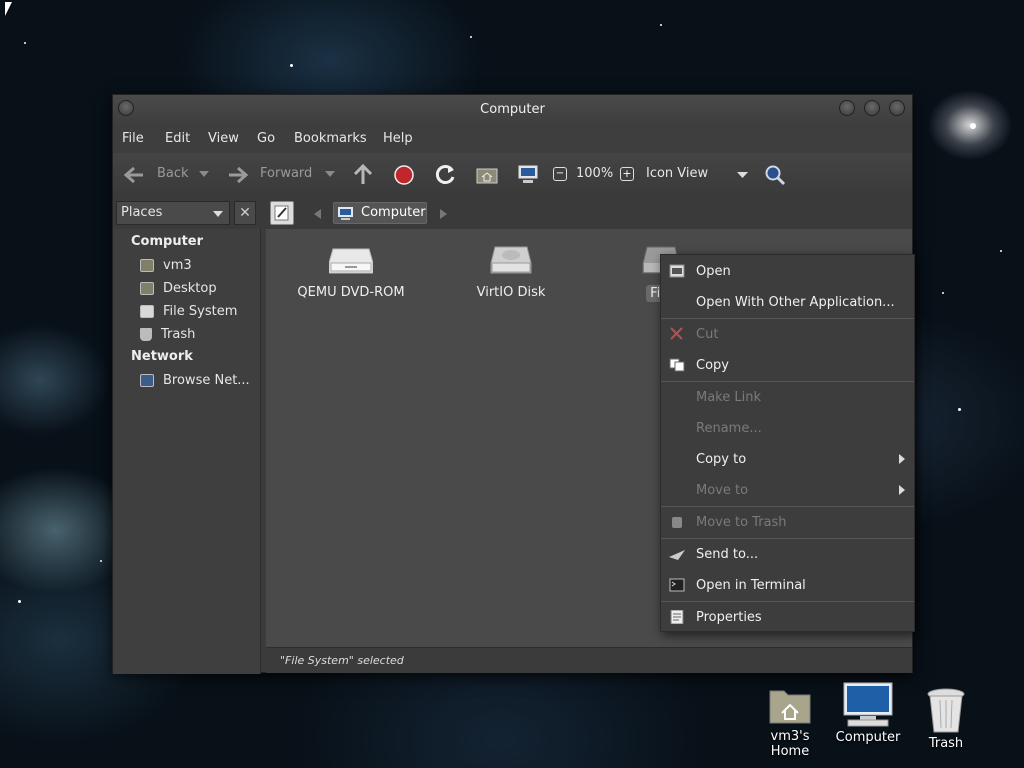 The width and height of the screenshot is (1024, 768). What do you see at coordinates (342, 660) in the screenshot?
I see `status-text: "File System" selected` at bounding box center [342, 660].